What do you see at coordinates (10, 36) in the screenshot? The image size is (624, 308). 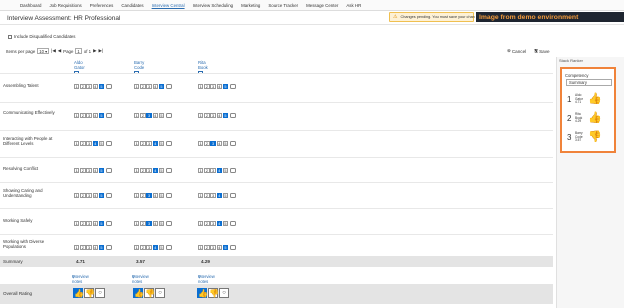 I see `include-disqualified-checkbox` at bounding box center [10, 36].